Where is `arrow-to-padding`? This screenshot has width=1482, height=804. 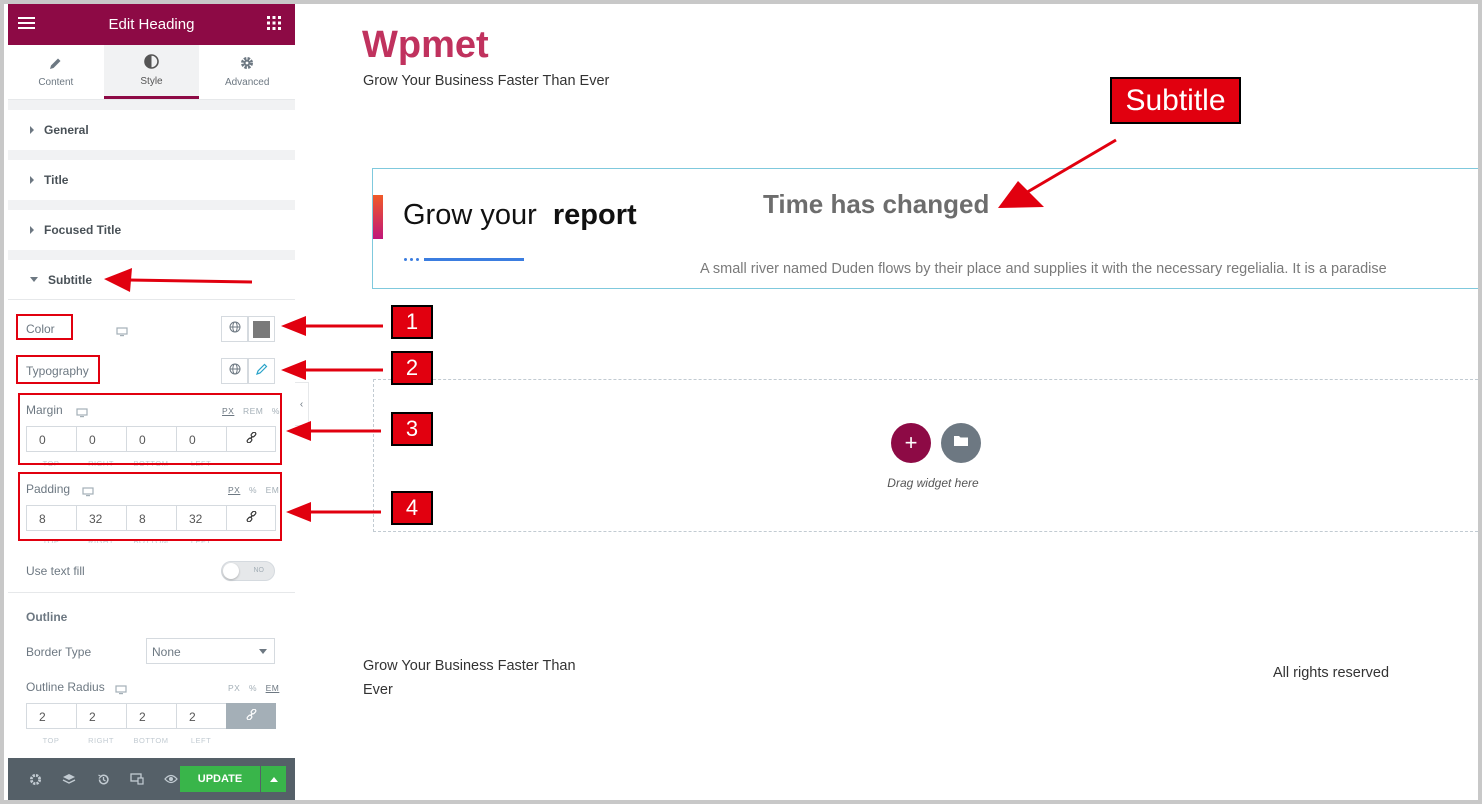 arrow-to-padding is located at coordinates (333, 512).